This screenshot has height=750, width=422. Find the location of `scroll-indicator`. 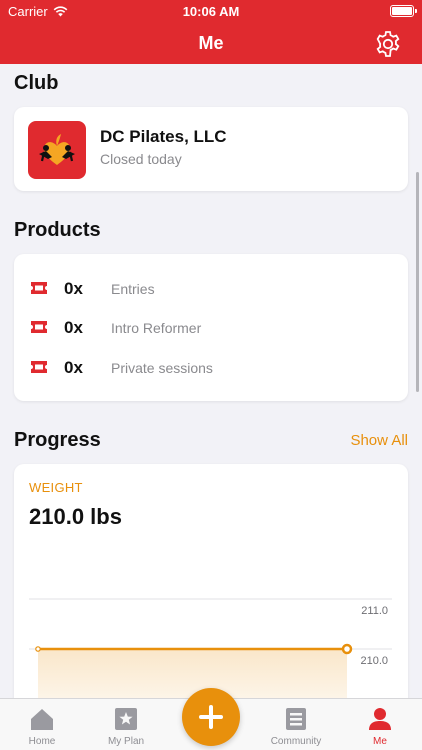

scroll-indicator is located at coordinates (417, 282).